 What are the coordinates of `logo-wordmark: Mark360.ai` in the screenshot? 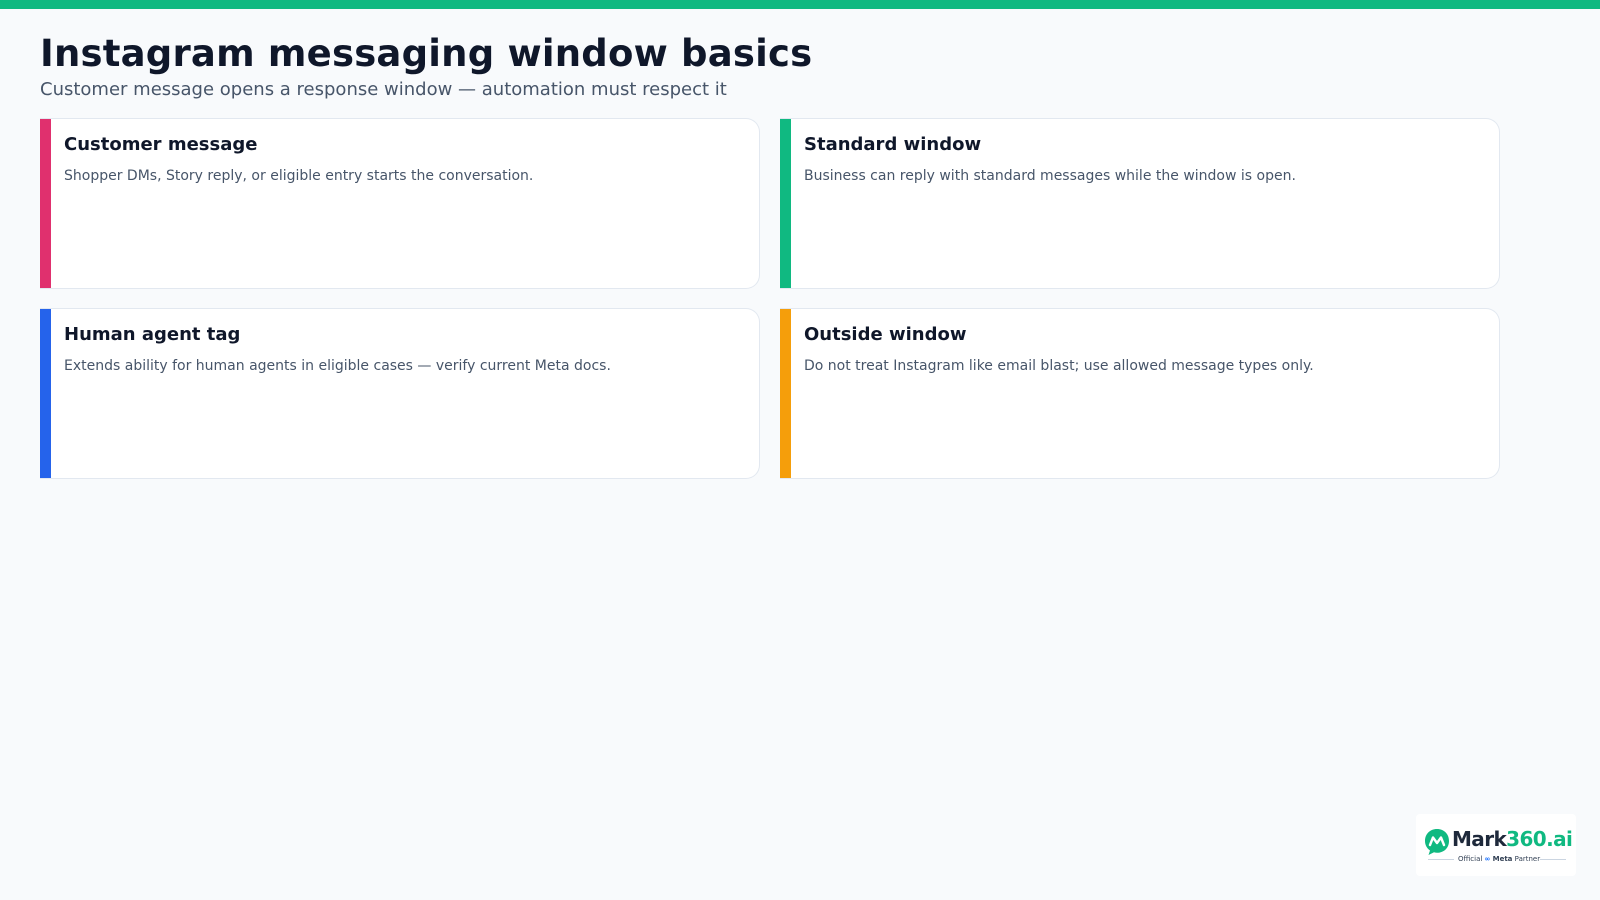 It's located at (1512, 839).